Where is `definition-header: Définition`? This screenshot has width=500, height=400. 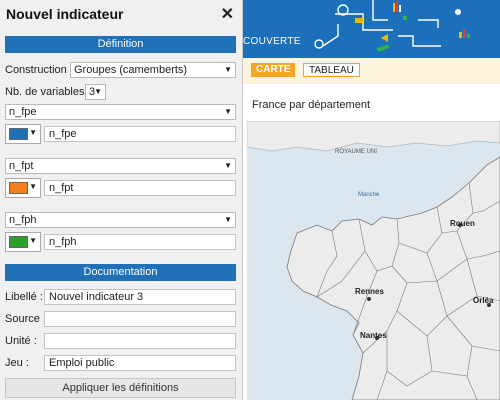
definition-header: Définition is located at coordinates (120, 44).